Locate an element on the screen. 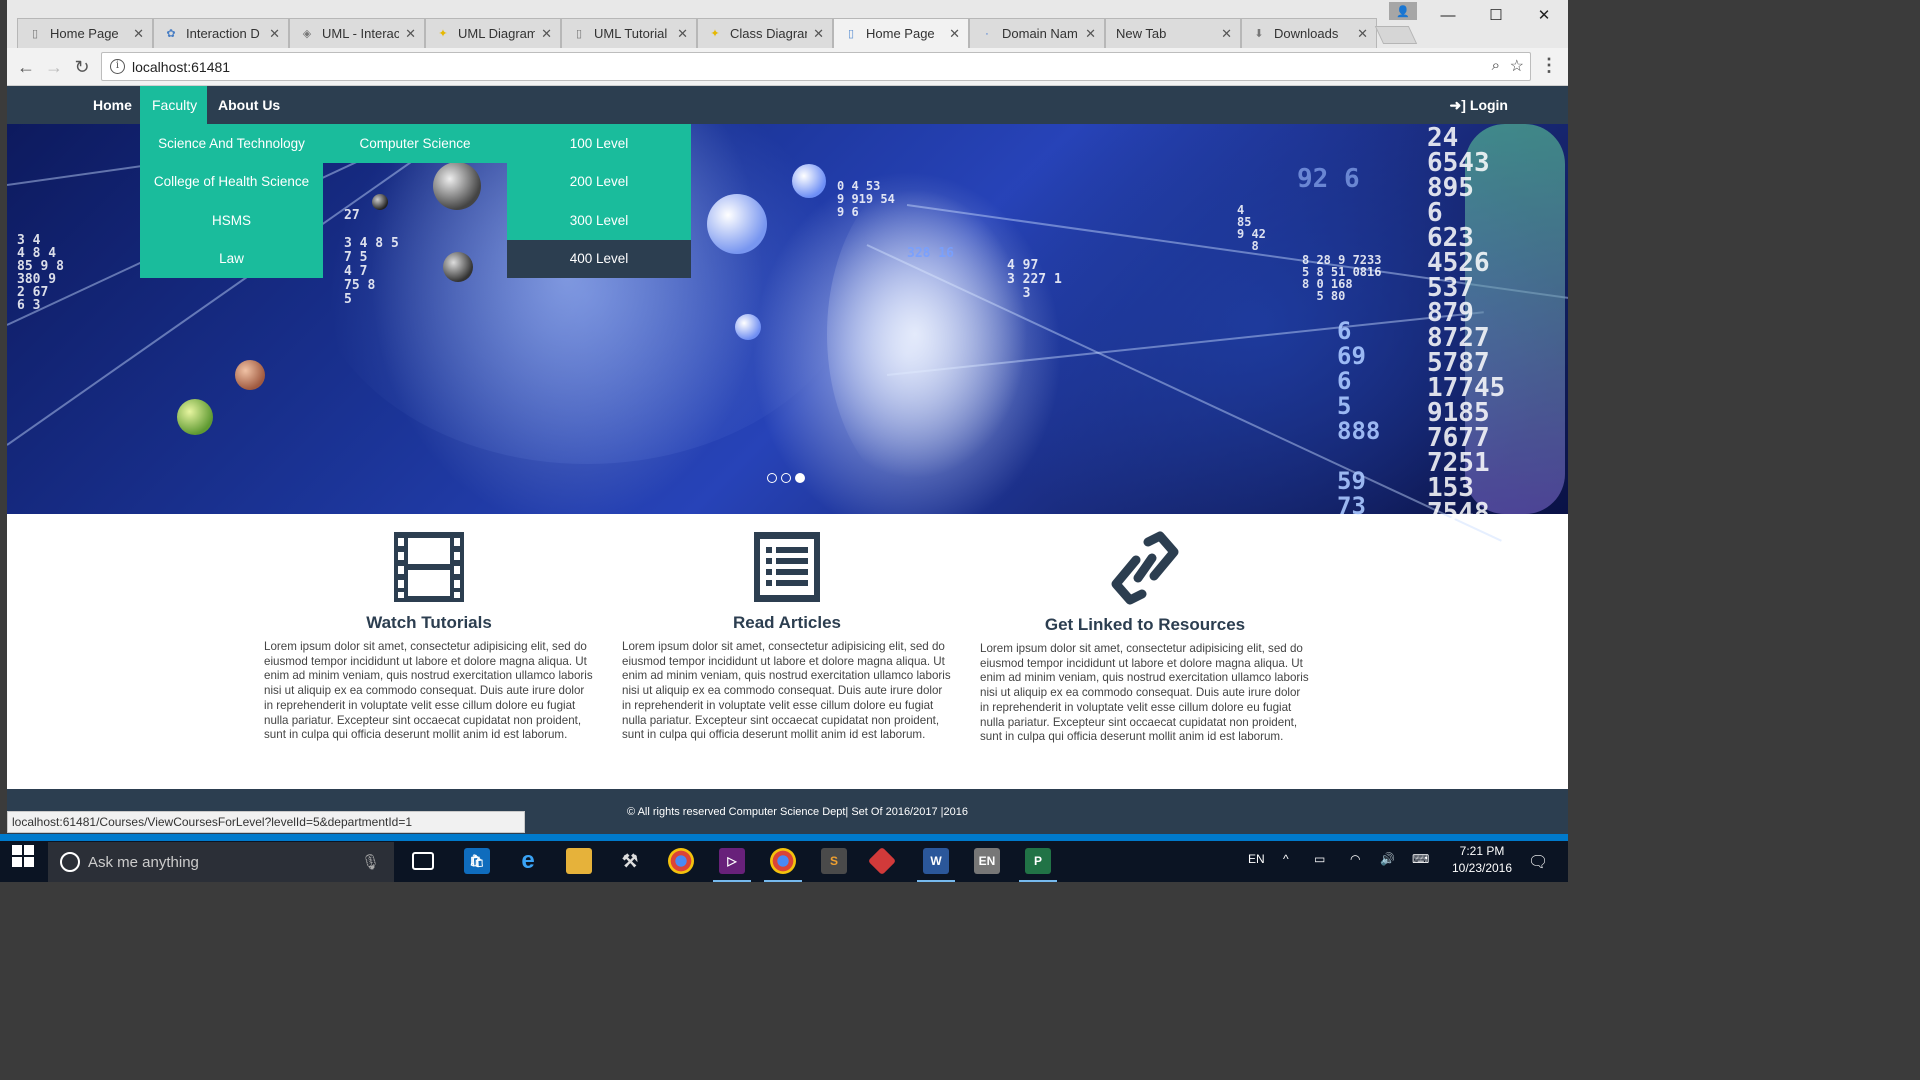  chrome-active-icon is located at coordinates (783, 865).